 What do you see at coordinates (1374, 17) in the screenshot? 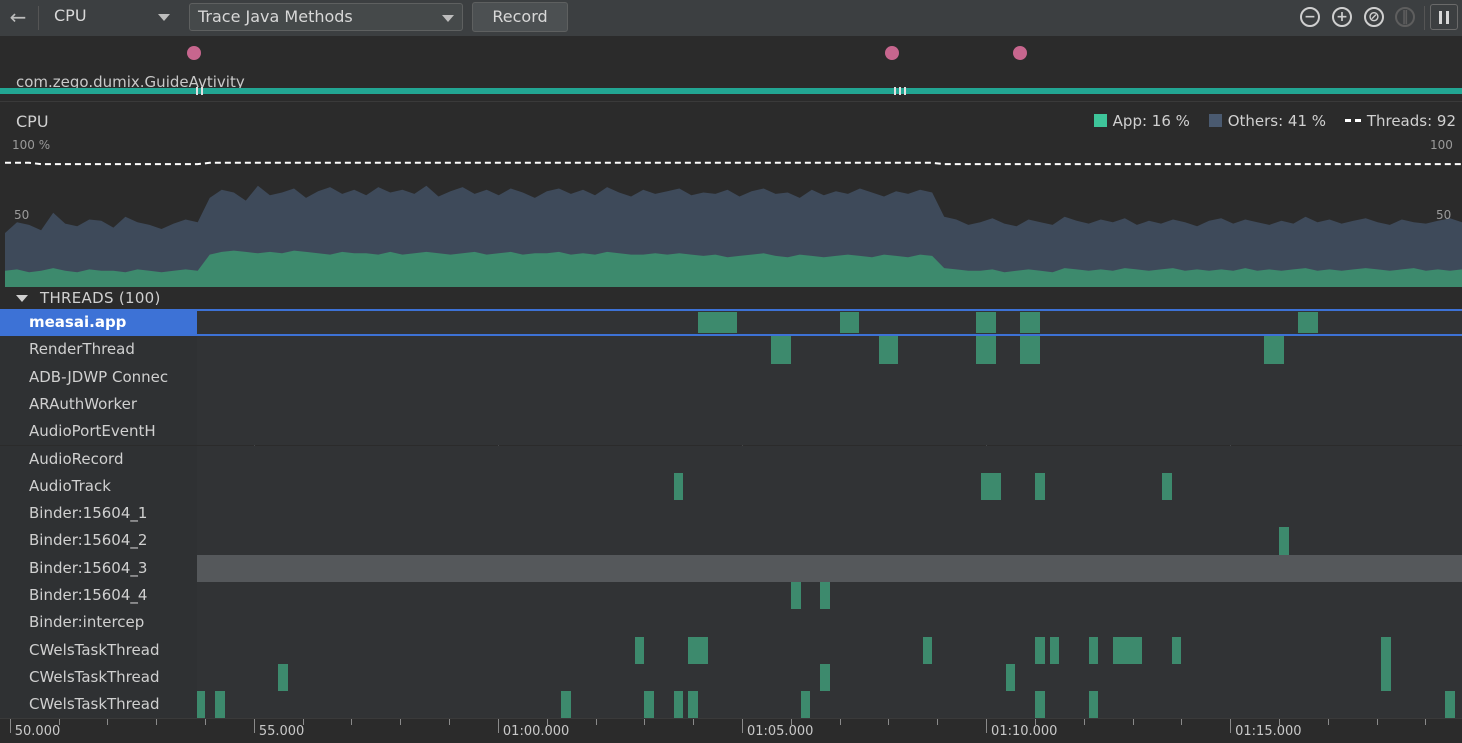
I see `reset-zoom-icon: ⊘` at bounding box center [1374, 17].